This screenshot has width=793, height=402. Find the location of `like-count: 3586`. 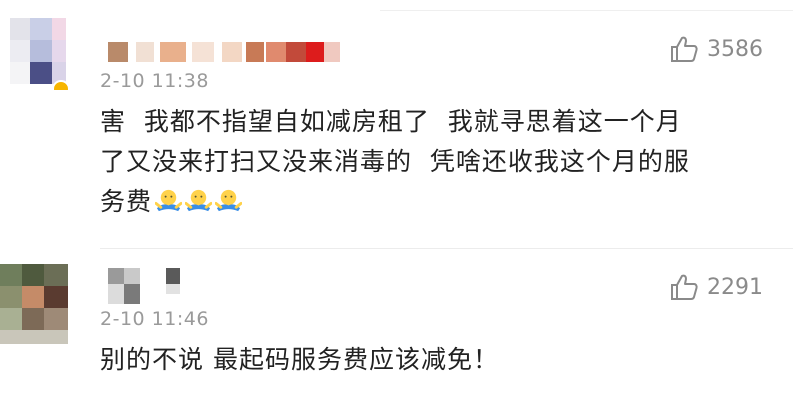

like-count: 3586 is located at coordinates (735, 49).